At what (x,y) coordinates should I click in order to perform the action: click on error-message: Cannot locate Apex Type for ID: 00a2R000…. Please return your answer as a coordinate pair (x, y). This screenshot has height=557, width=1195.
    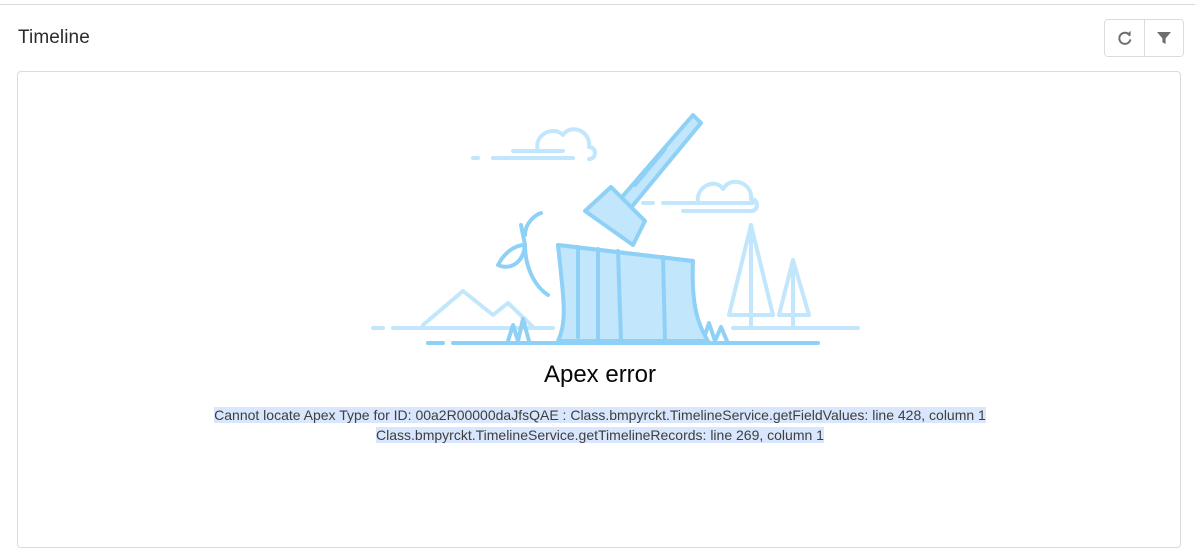
    Looking at the image, I should click on (600, 425).